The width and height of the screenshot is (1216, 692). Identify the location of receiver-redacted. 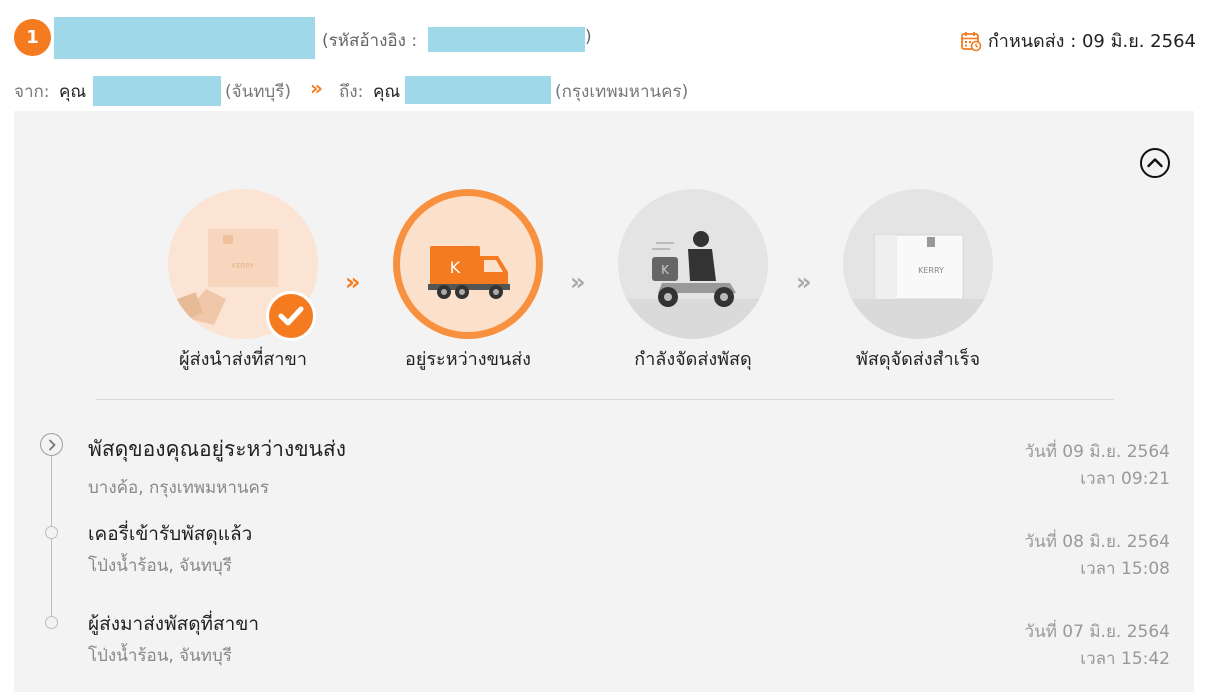
(478, 90).